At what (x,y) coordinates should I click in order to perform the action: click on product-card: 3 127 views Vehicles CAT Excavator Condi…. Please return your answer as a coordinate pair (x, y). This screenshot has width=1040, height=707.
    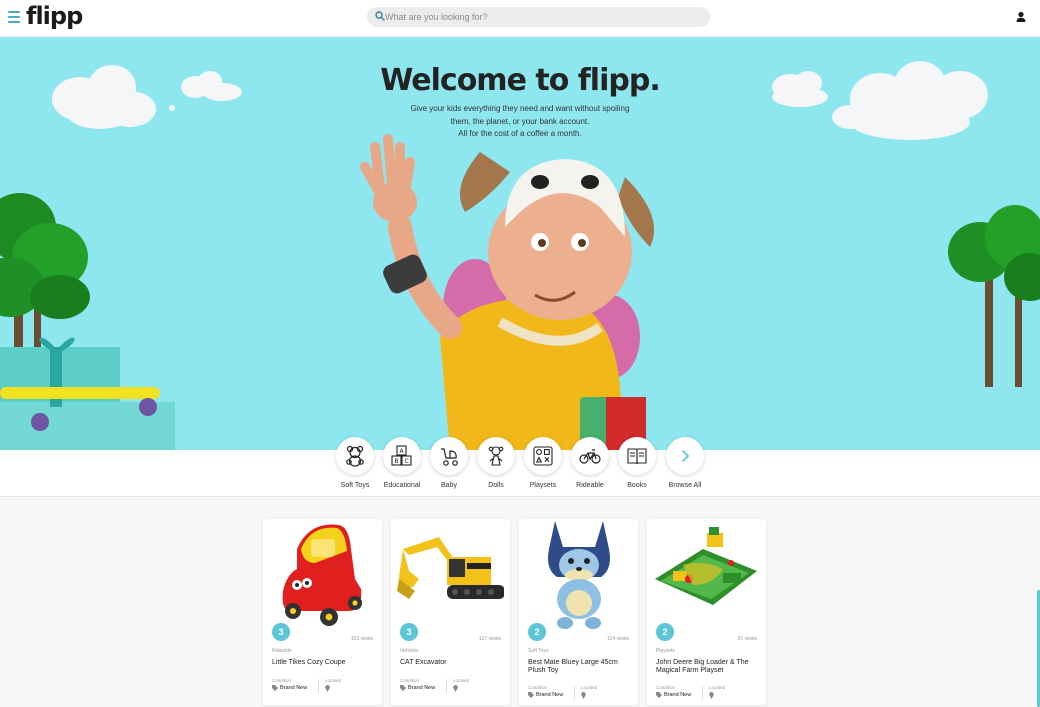
    Looking at the image, I should click on (450, 612).